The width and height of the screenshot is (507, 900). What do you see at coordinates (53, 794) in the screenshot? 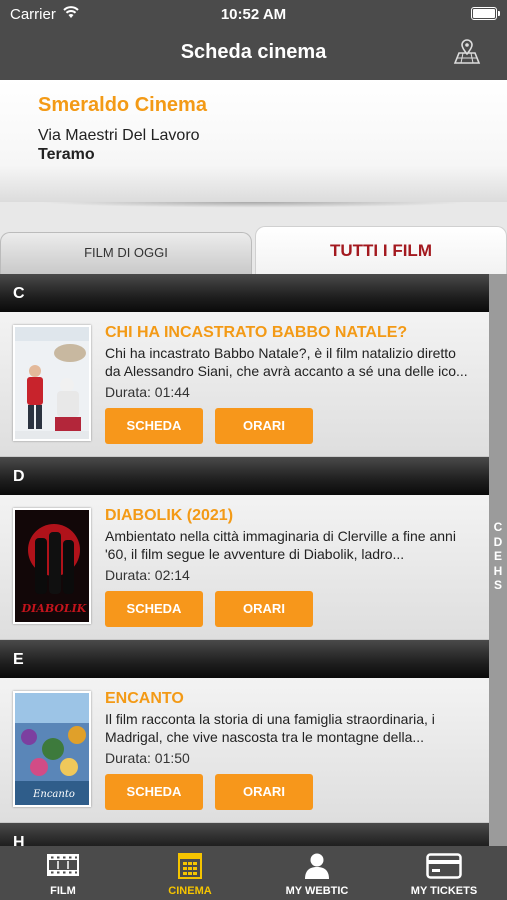
I see `svg-text: Encanto` at bounding box center [53, 794].